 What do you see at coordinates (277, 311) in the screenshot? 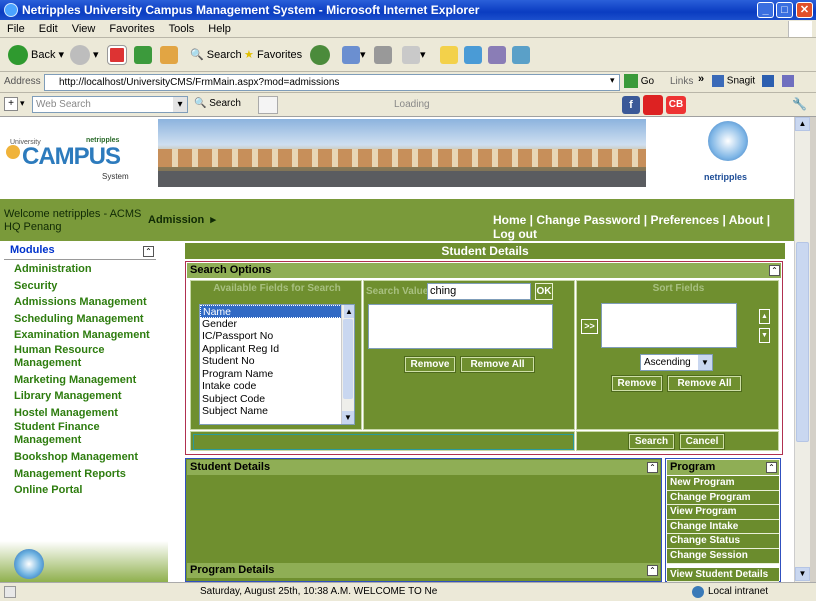
I see `field-option-selected: Name` at bounding box center [277, 311].